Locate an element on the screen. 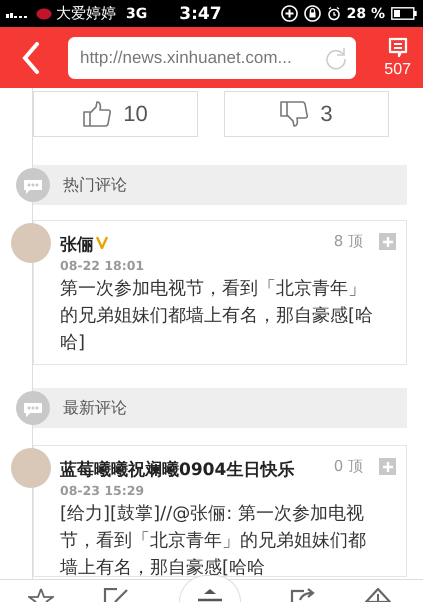 The width and height of the screenshot is (423, 602). comment-text: [给力][鼓掌]//@张俪: 第一次参加电视节，看到「北京青年」的兄弟姐妹们都墙上有名，那自豪感[哈哈 is located at coordinates (213, 541).